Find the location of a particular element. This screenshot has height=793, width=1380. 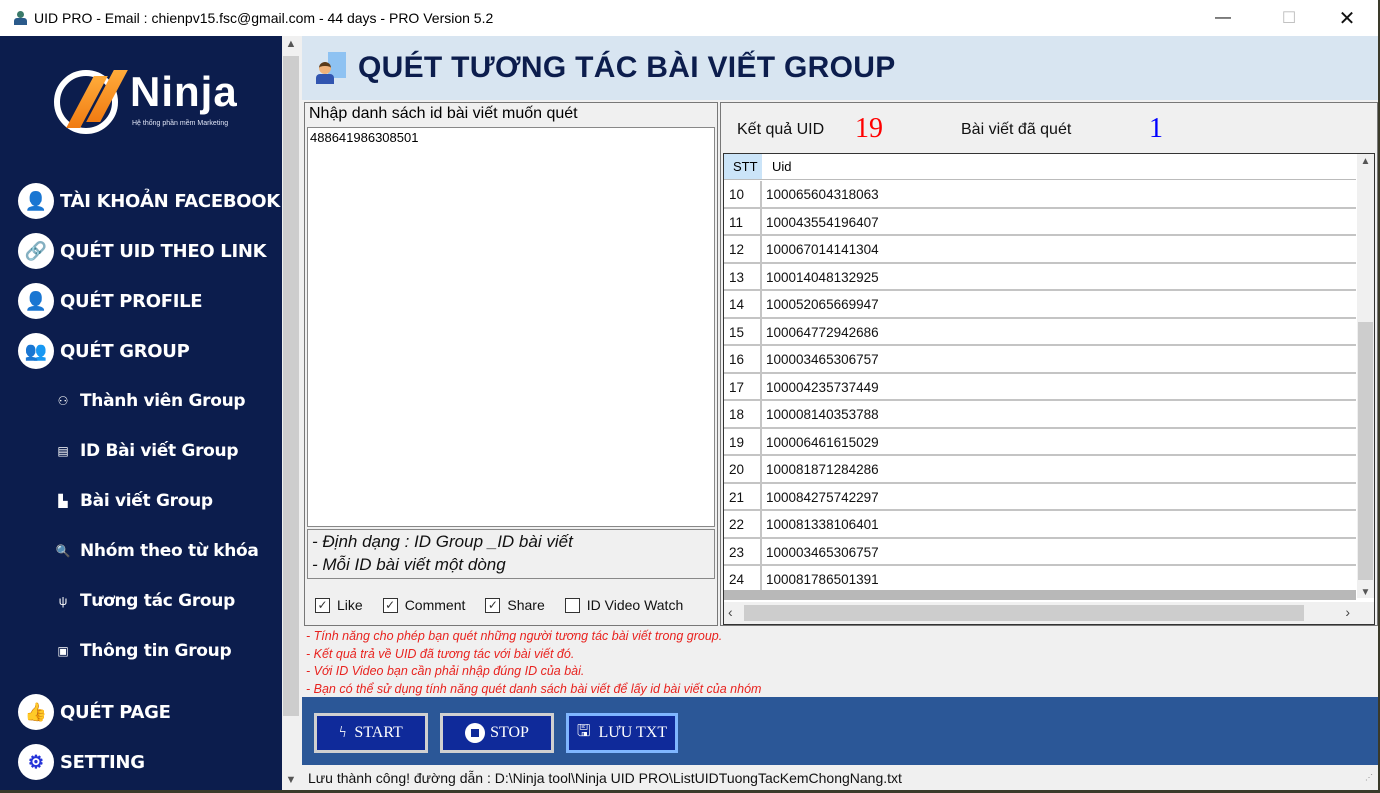

cell-uid: 100067014141304 is located at coordinates (822, 249).